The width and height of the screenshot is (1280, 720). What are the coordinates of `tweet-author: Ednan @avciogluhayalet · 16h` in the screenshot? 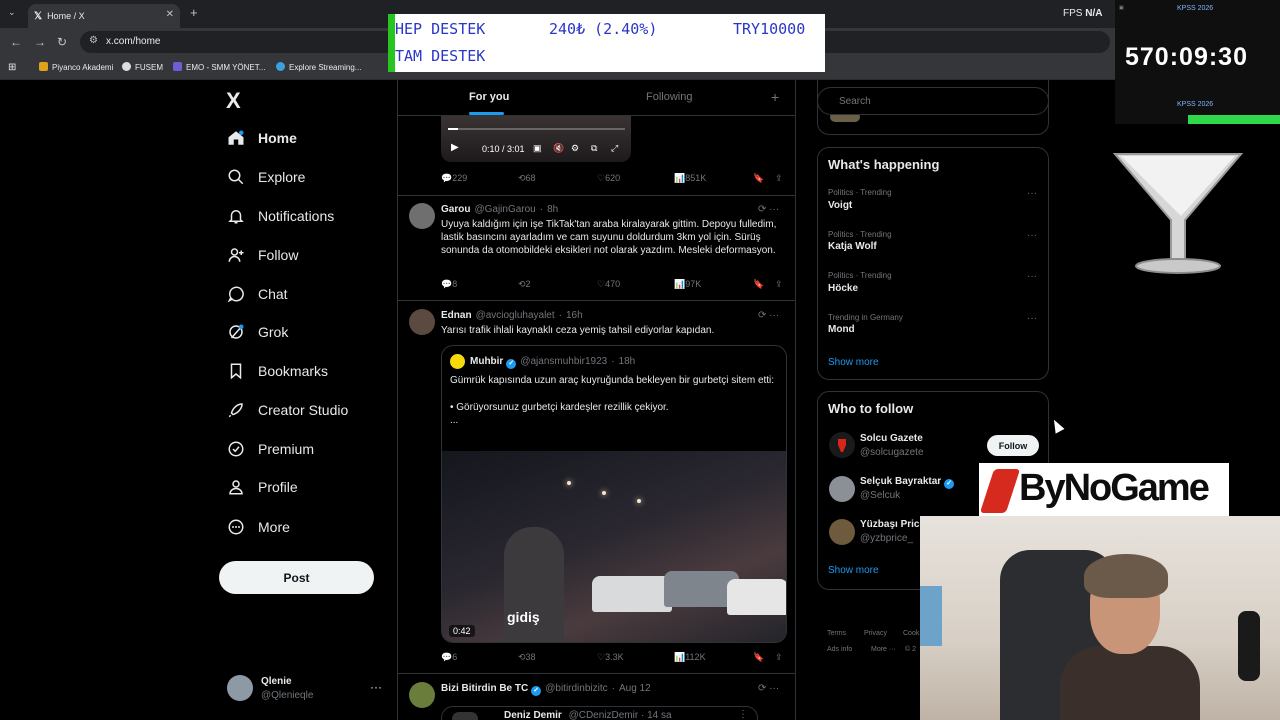 It's located at (512, 315).